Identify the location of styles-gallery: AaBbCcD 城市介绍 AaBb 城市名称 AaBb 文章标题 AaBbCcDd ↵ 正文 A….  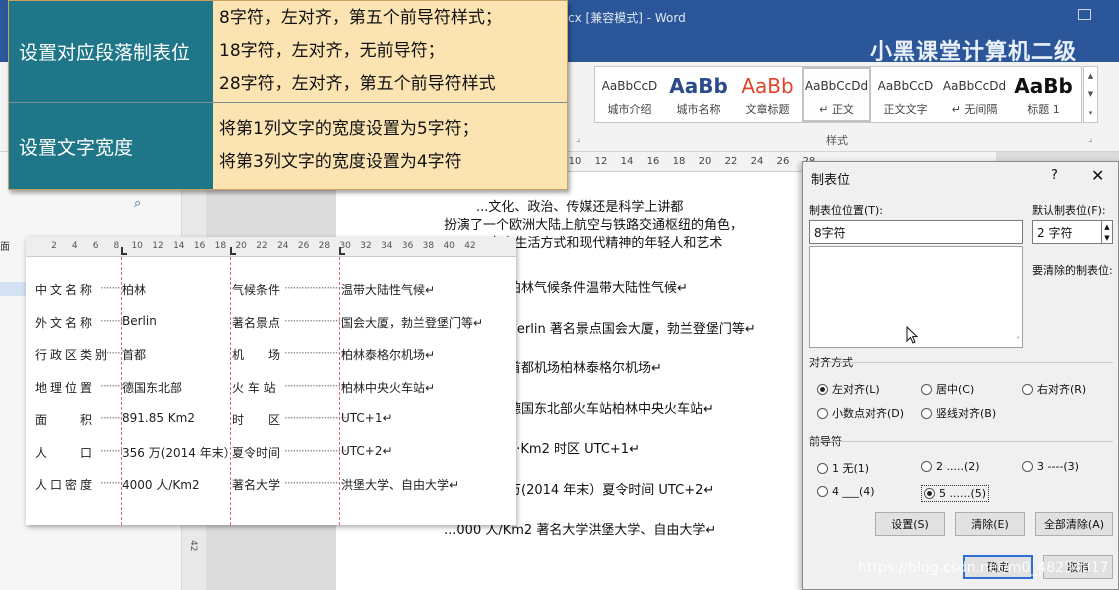
(838, 94).